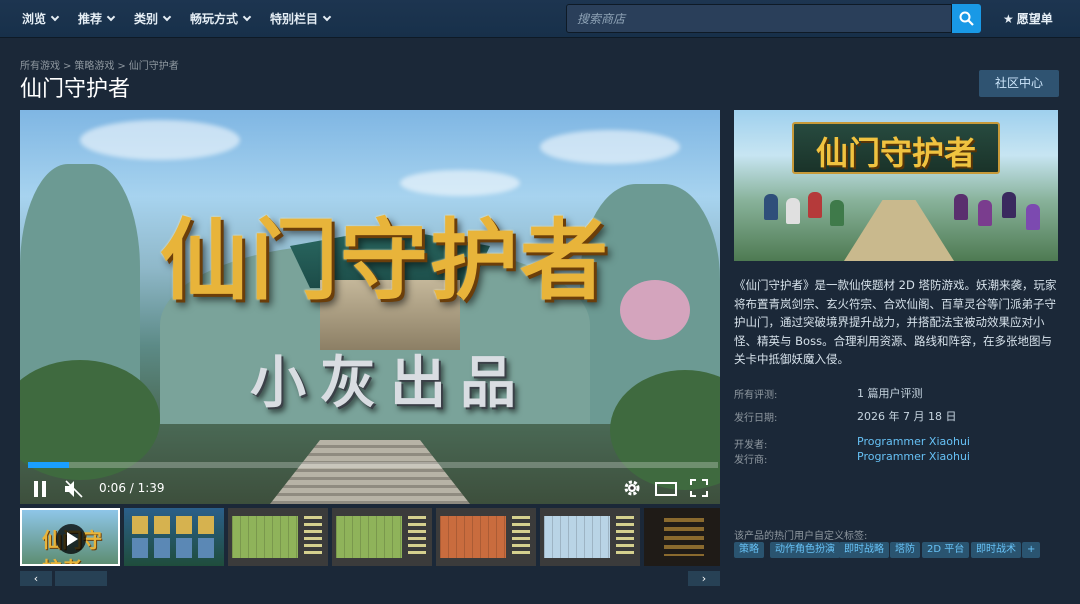  What do you see at coordinates (913, 441) in the screenshot?
I see `developer-link: Programmer Xiaohui` at bounding box center [913, 441].